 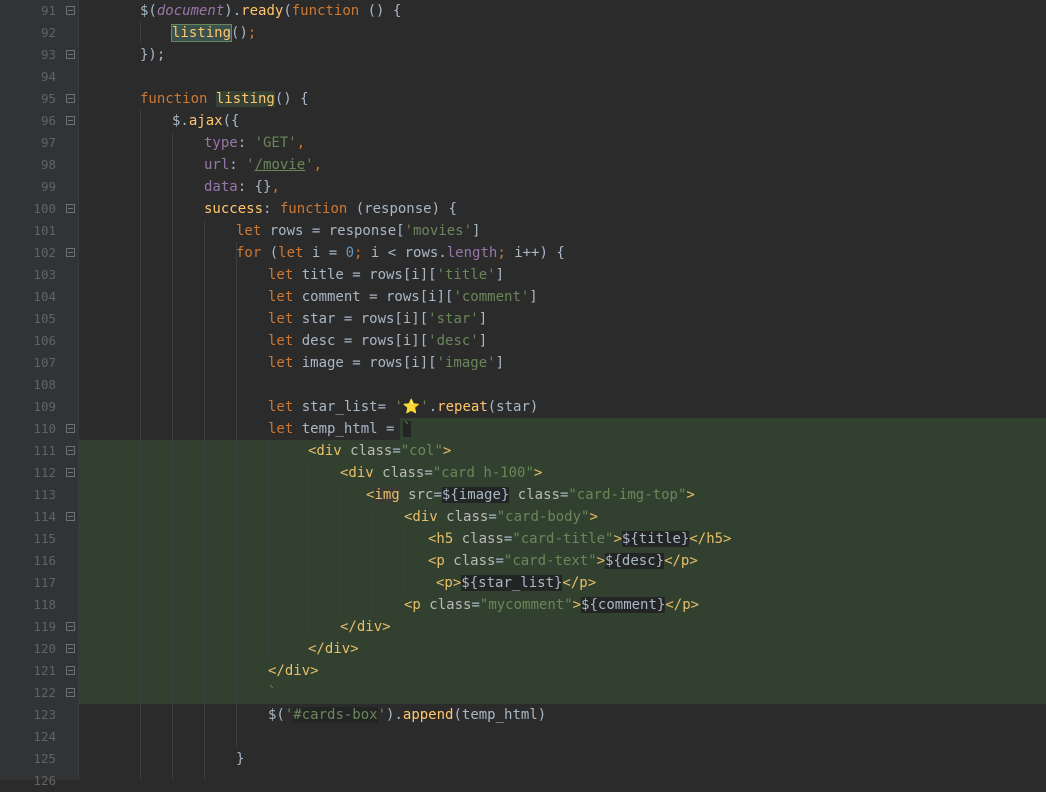 I want to click on code-line: 96 $.ajax({, so click(x=523, y=121).